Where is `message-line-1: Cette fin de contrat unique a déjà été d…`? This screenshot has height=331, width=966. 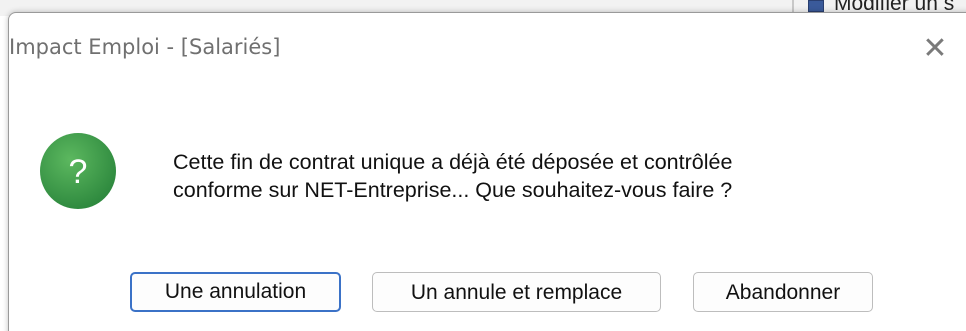
message-line-1: Cette fin de contrat unique a déjà été d… is located at coordinates (453, 162).